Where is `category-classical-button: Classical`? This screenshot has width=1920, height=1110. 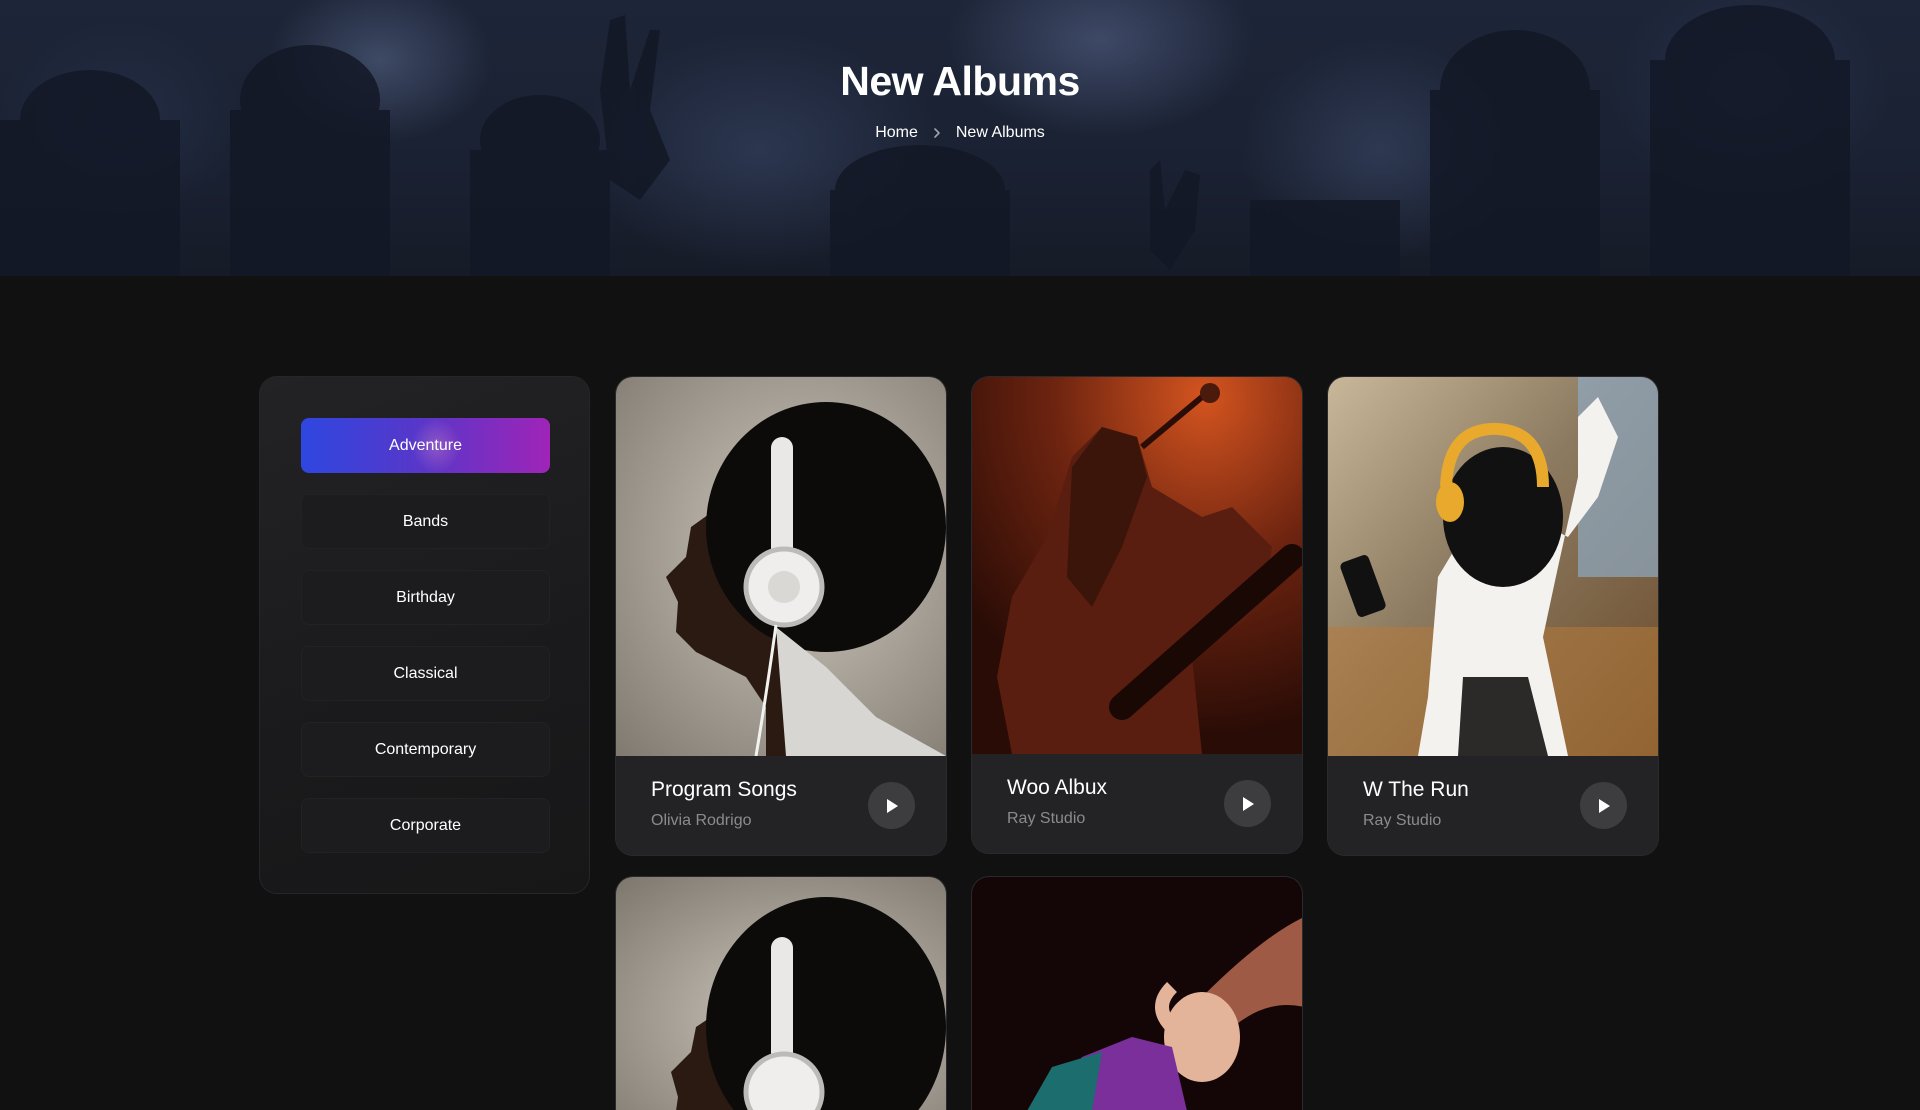 category-classical-button: Classical is located at coordinates (425, 673).